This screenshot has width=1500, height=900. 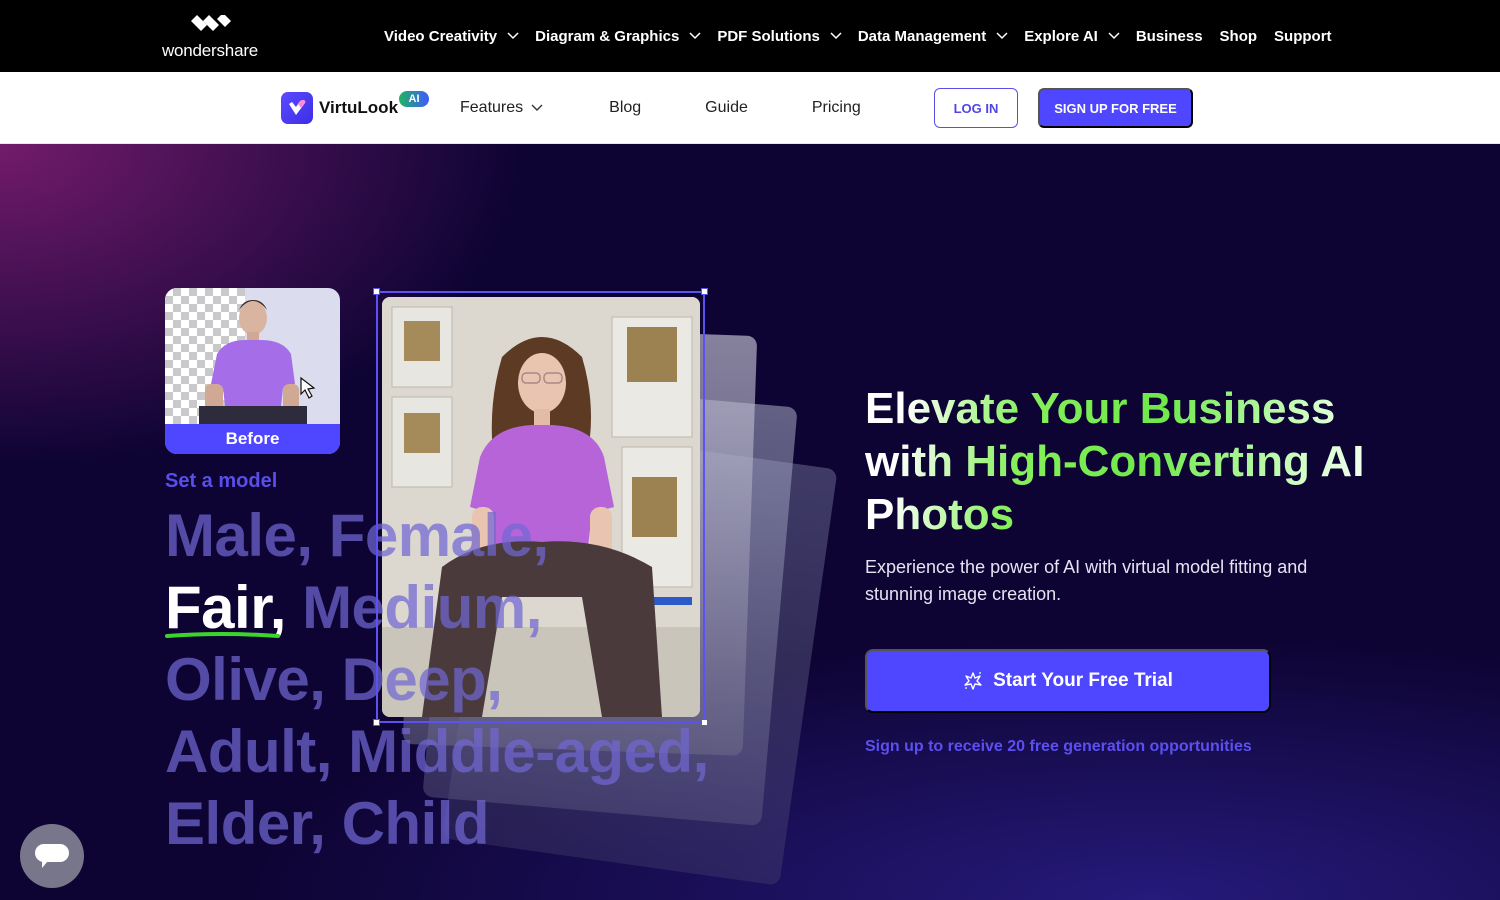 What do you see at coordinates (768, 36) in the screenshot?
I see `nav-label: PDF Solutions` at bounding box center [768, 36].